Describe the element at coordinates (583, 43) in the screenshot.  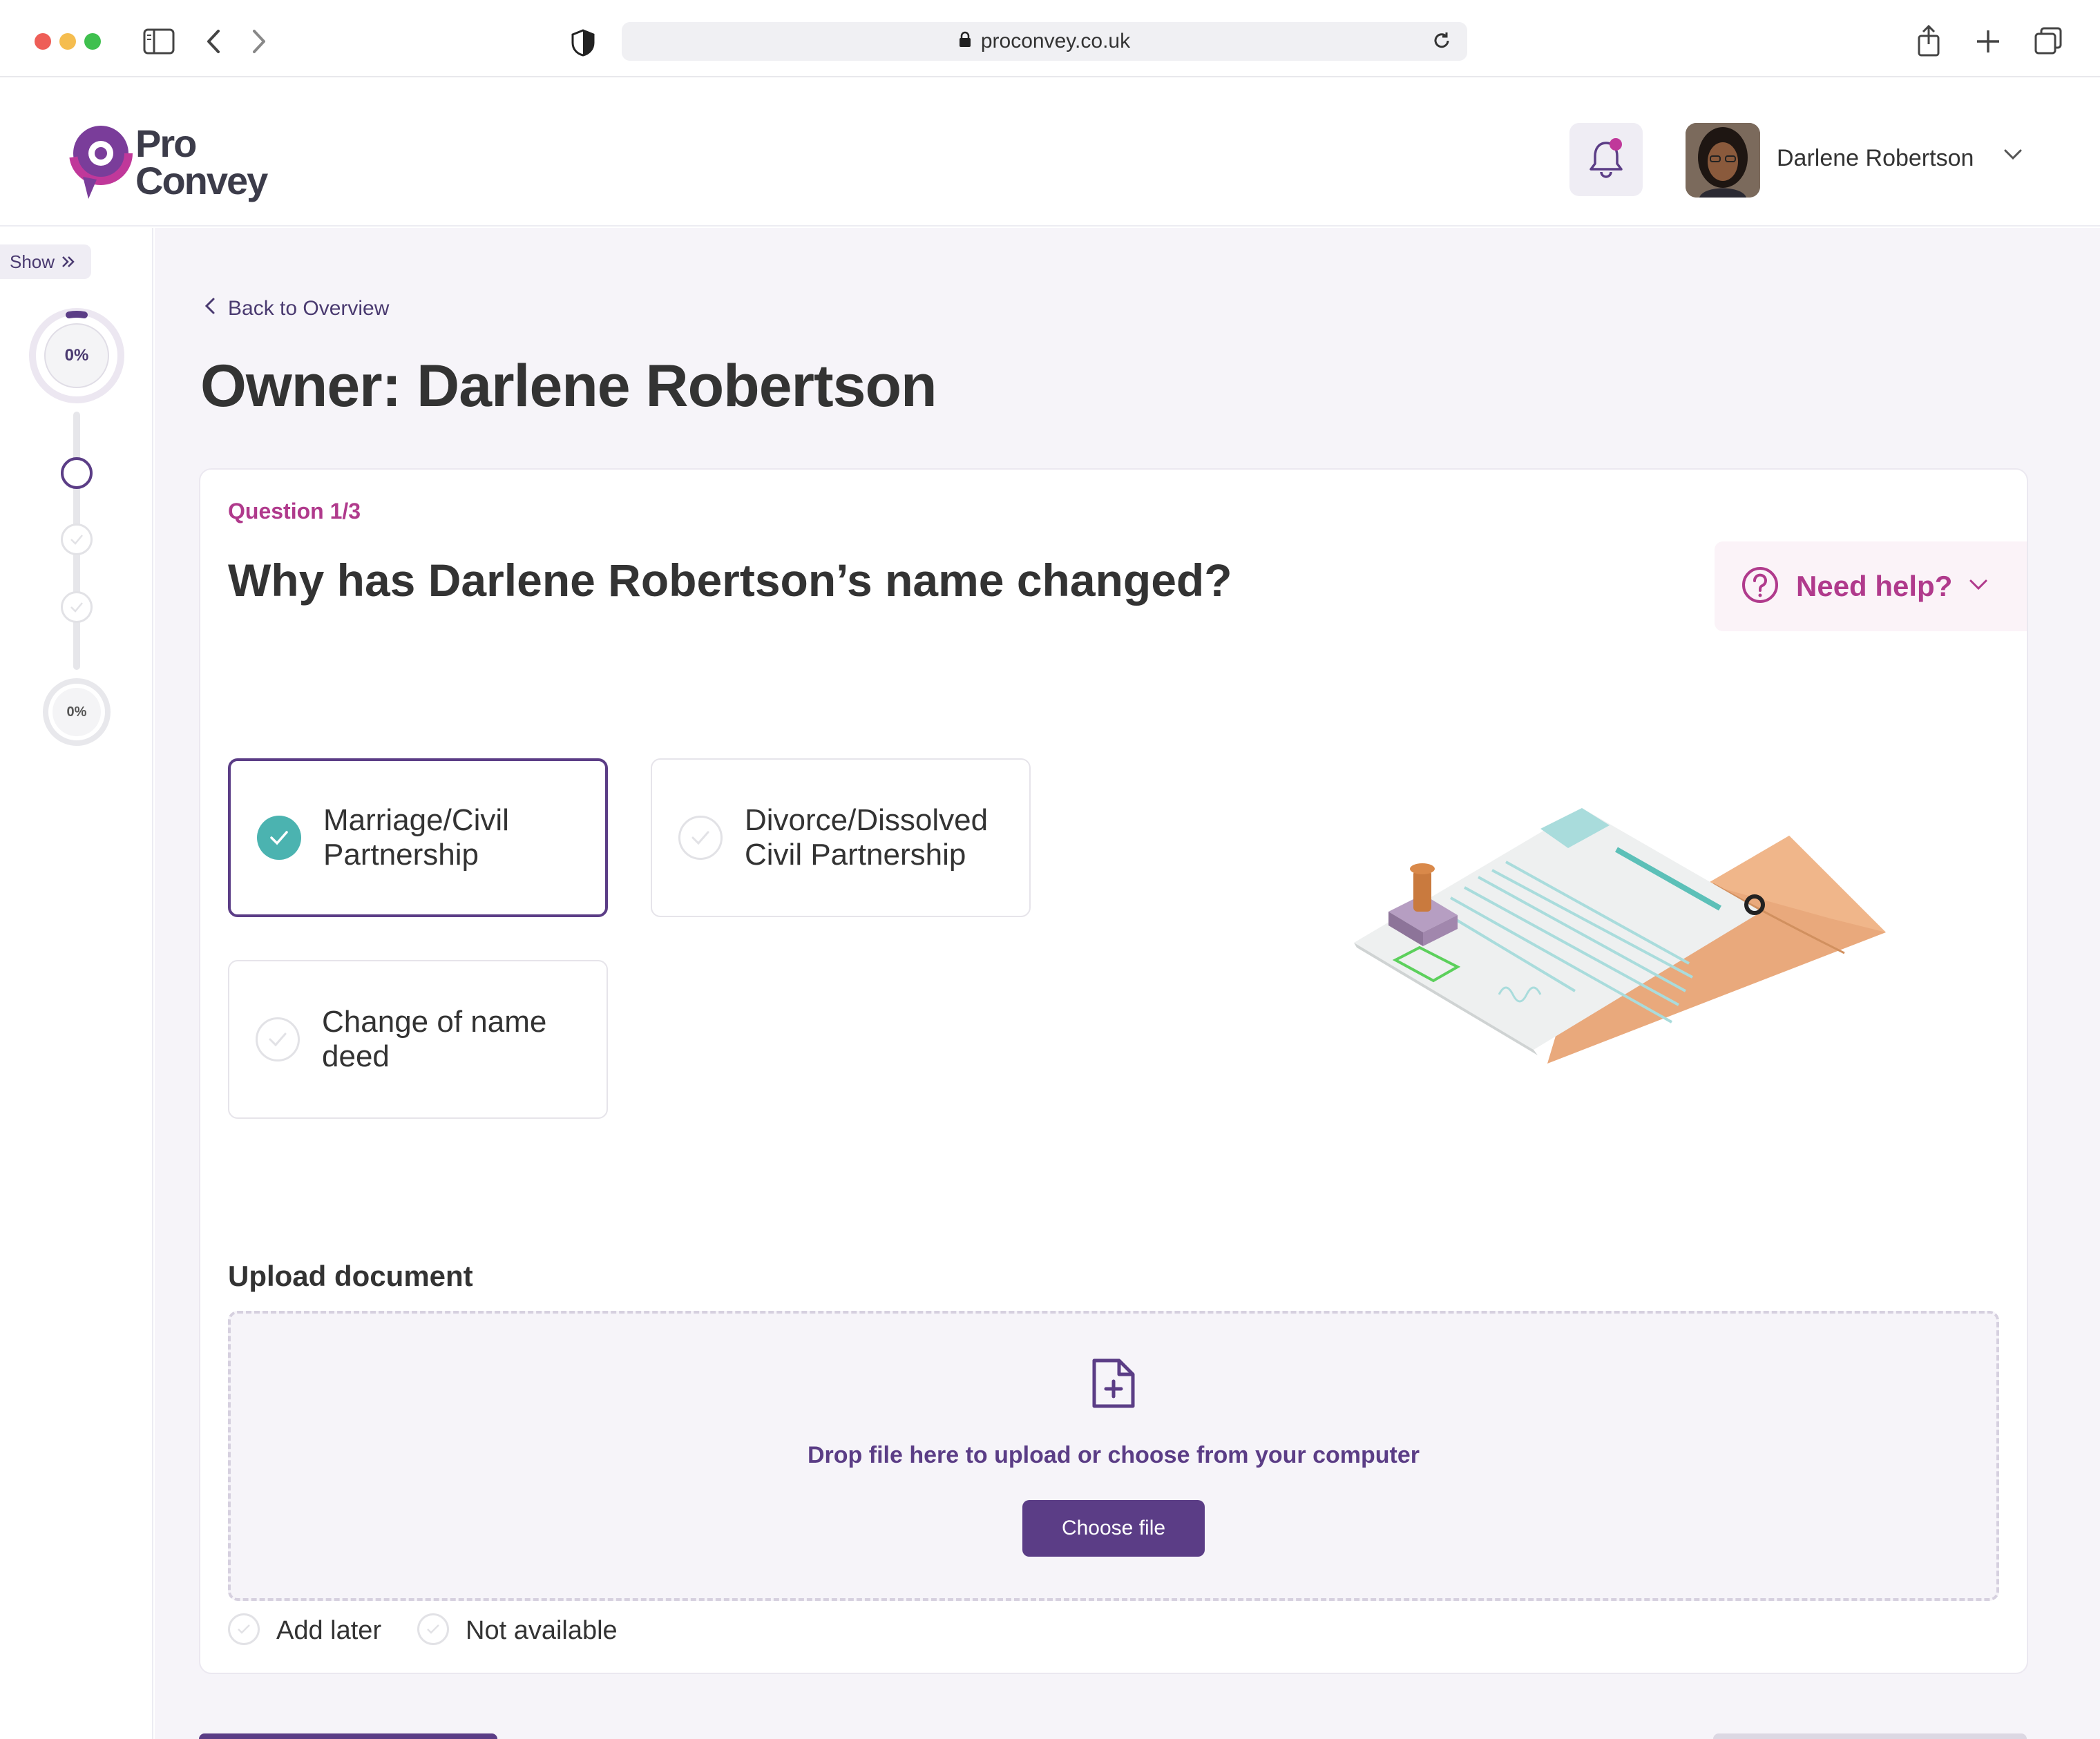
I see `privacy-shield-icon` at that location.